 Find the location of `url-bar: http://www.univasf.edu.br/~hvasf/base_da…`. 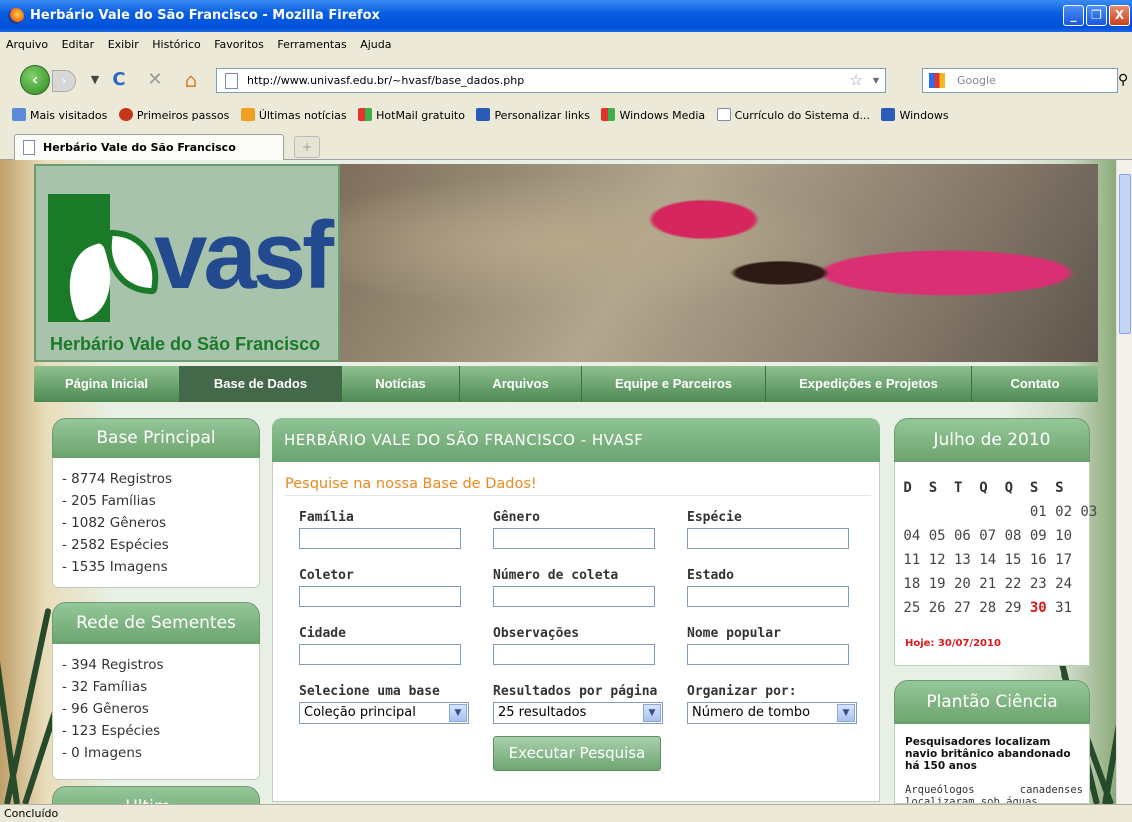

url-bar: http://www.univasf.edu.br/~hvasf/base_da… is located at coordinates (551, 80).